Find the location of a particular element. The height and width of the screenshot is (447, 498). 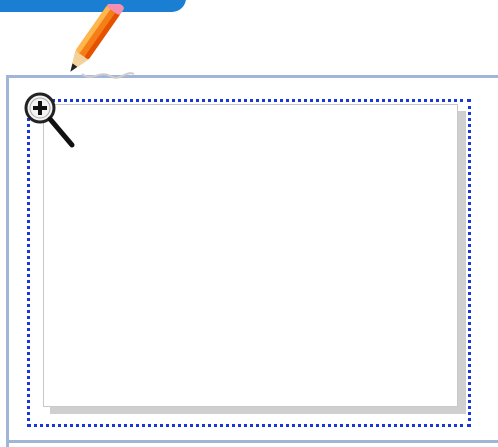

zoom-in-icon is located at coordinates (50, 120).